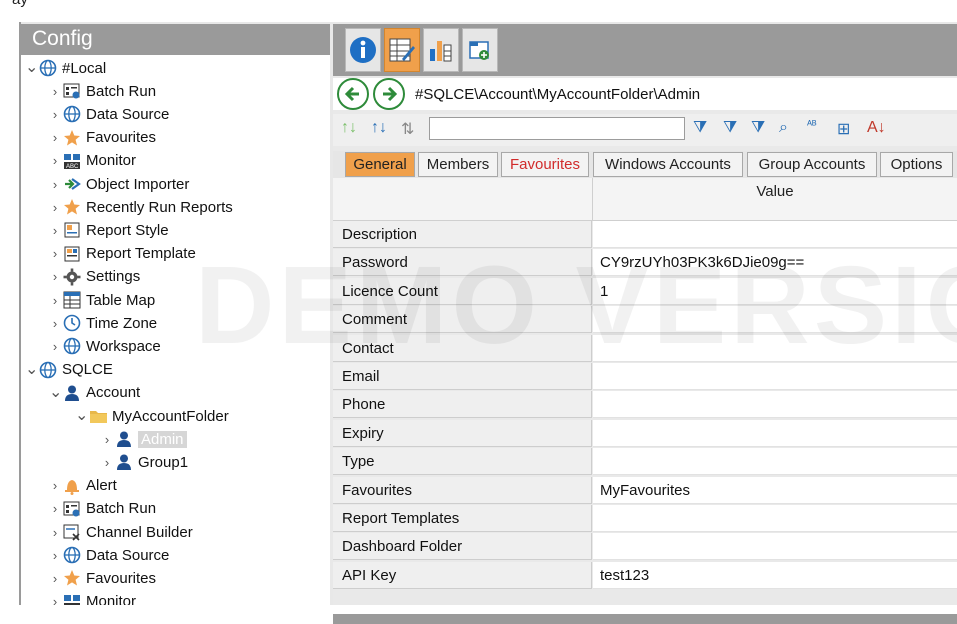 The height and width of the screenshot is (624, 957). What do you see at coordinates (783, 128) in the screenshot?
I see `find-icon: ⌕` at bounding box center [783, 128].